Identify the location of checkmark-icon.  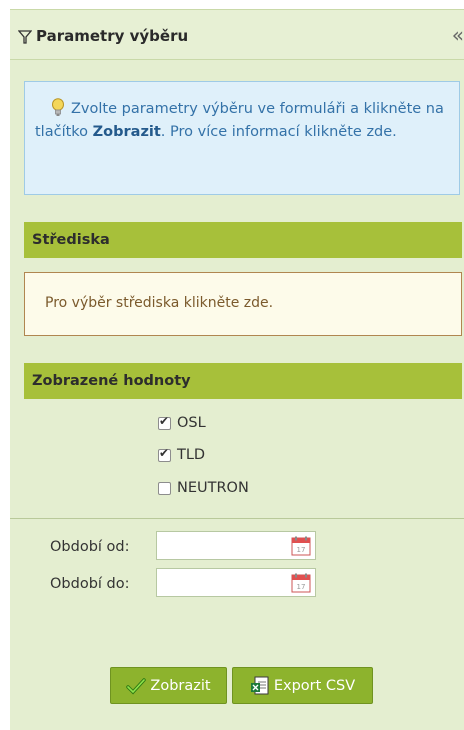
(136, 686).